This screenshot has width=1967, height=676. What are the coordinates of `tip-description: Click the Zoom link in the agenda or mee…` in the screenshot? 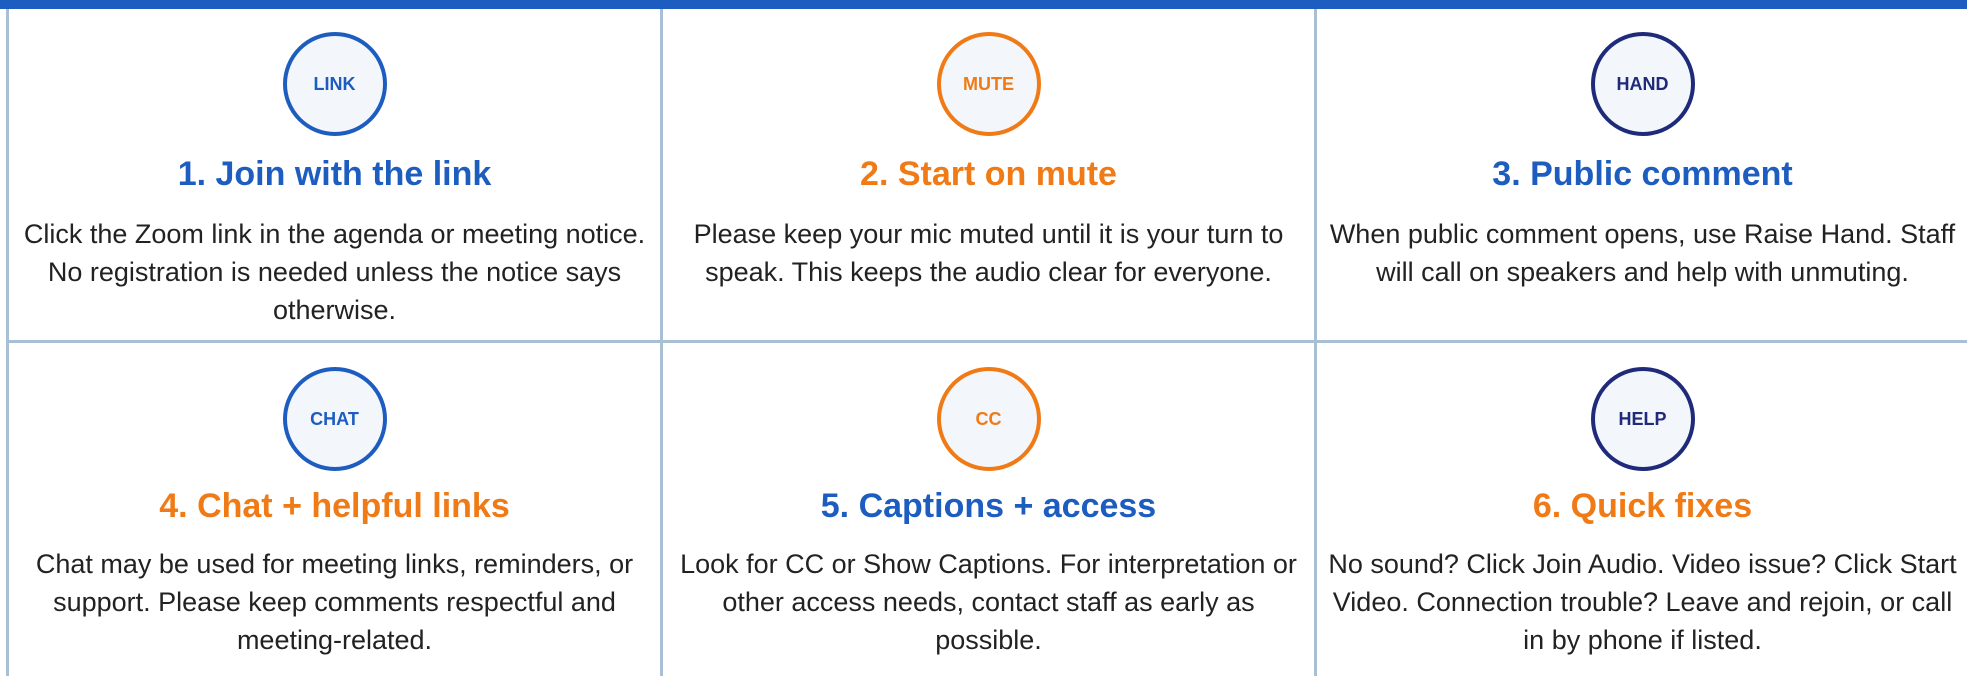 It's located at (334, 272).